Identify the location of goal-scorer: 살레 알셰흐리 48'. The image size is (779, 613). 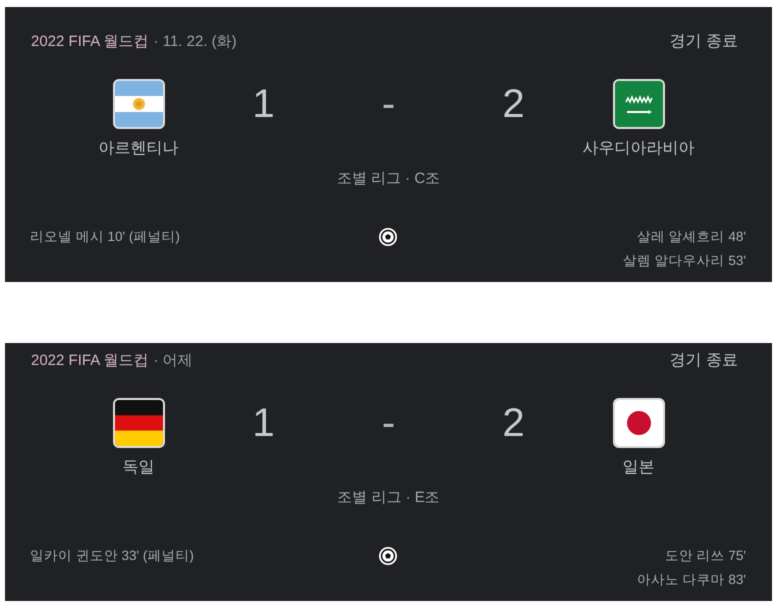
(691, 237).